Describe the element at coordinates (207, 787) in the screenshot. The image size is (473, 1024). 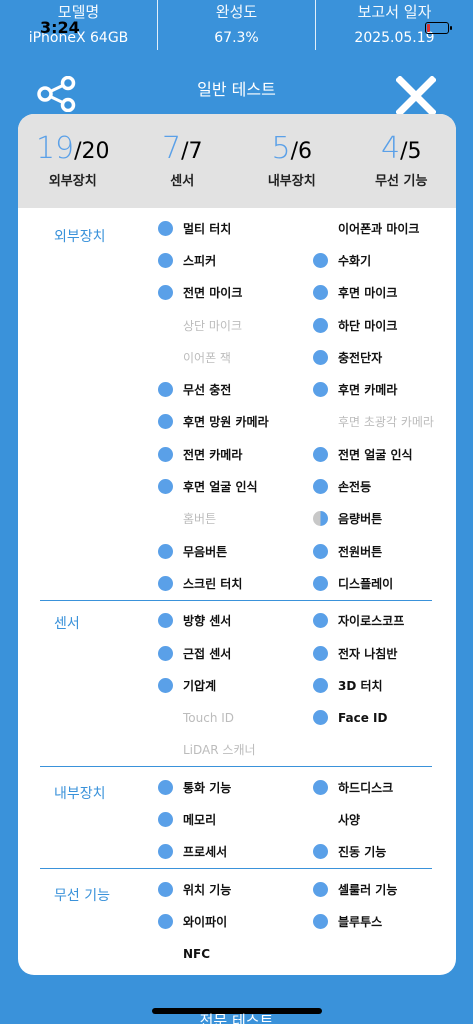
I see `test-item-label: 통화 기능` at that location.